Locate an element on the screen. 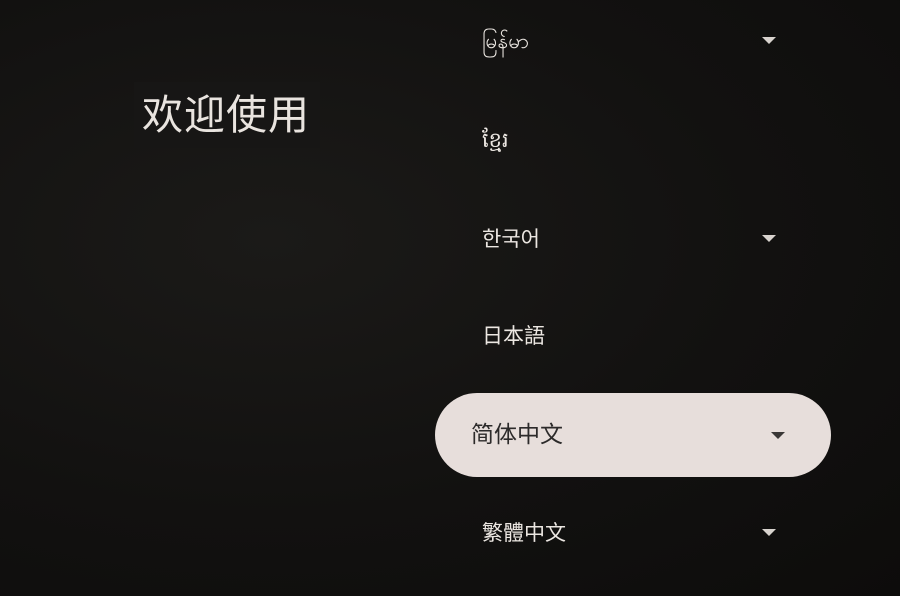 Image resolution: width=900 pixels, height=596 pixels. language-option-label: မြန်မာ is located at coordinates (506, 41).